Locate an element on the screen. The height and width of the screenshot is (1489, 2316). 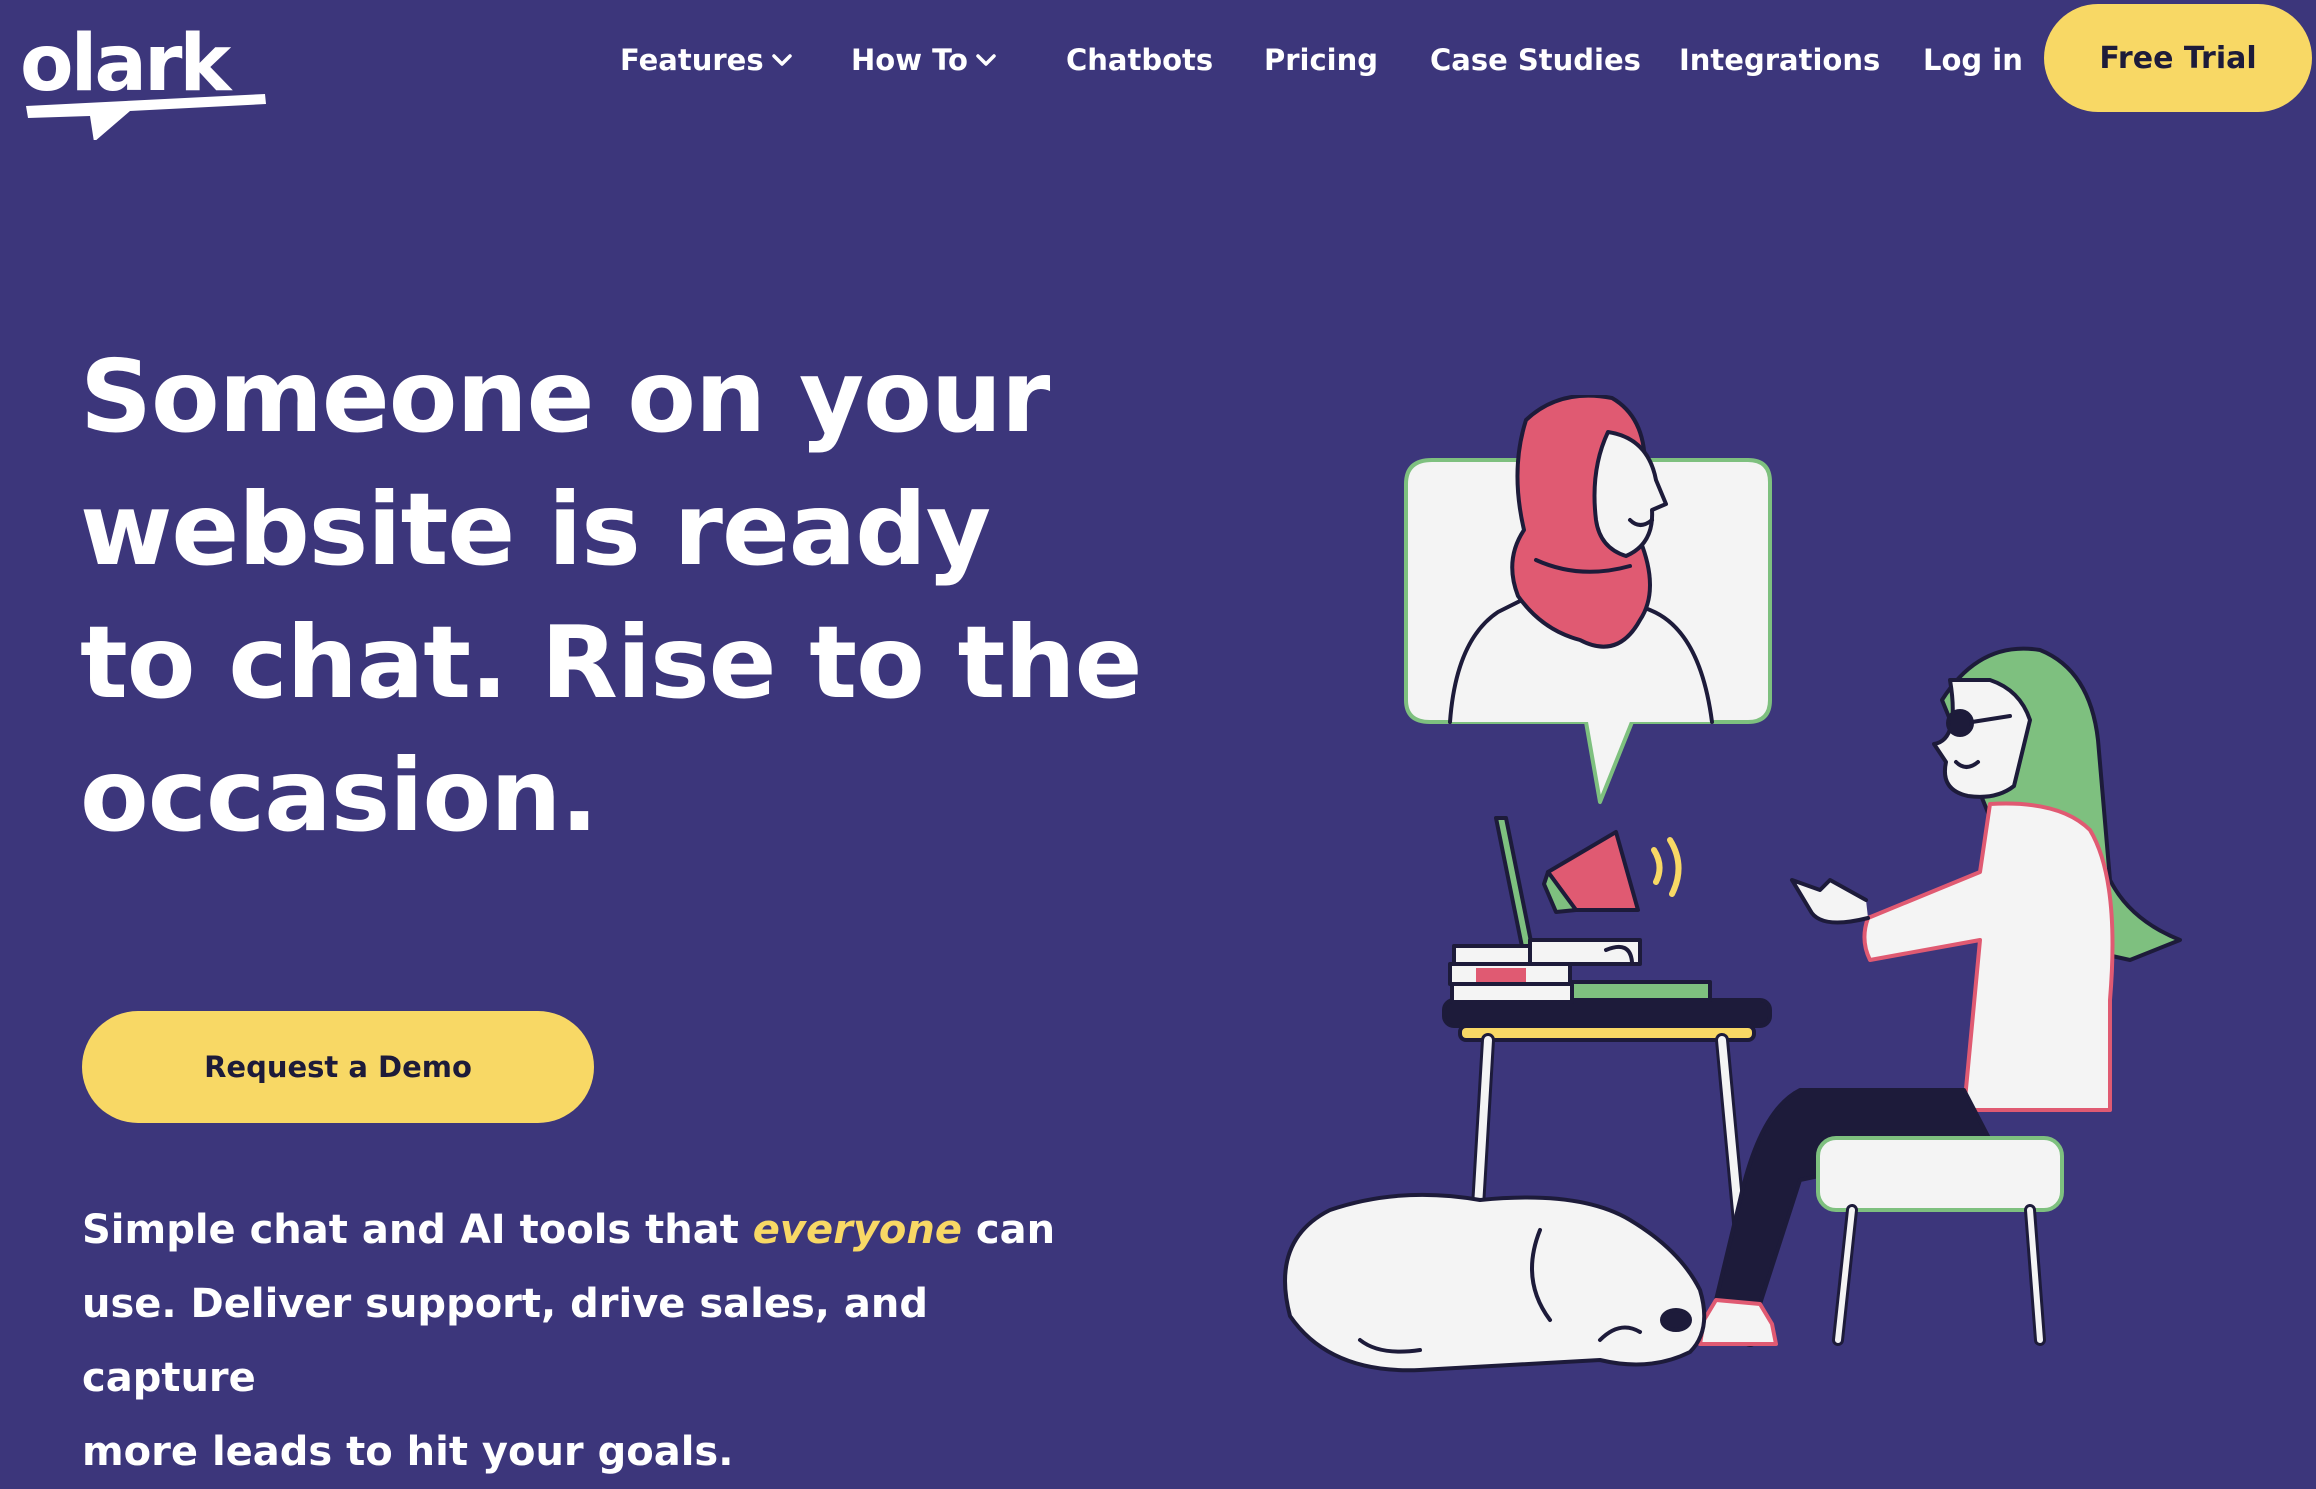
nav-item-label: Case Studies is located at coordinates (1535, 60).